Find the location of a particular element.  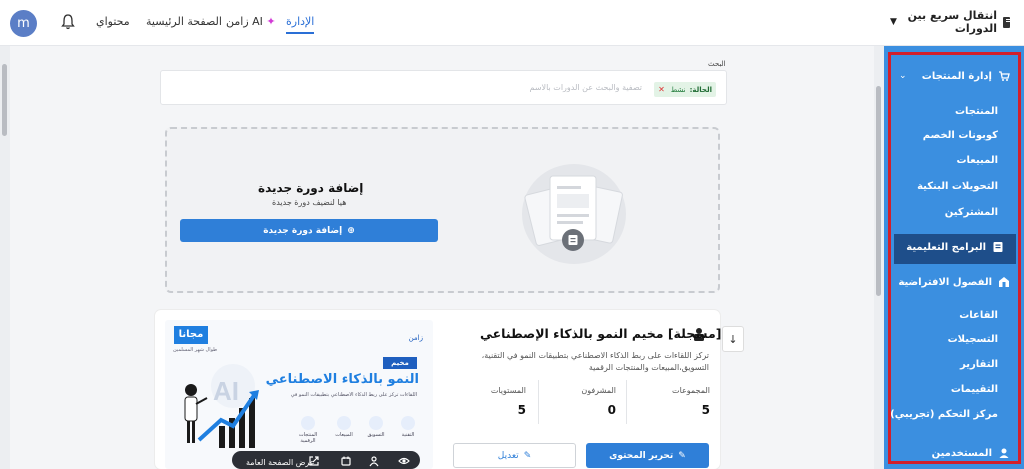

zamen-logo: زامن is located at coordinates (415, 338).